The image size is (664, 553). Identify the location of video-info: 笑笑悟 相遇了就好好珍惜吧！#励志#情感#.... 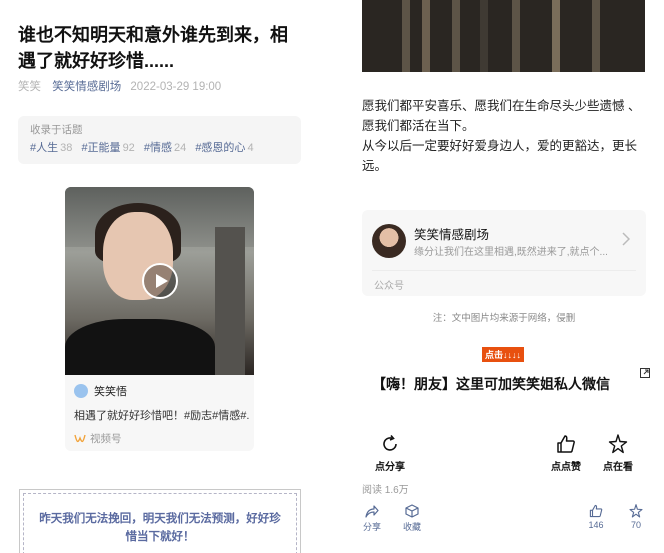
(161, 403).